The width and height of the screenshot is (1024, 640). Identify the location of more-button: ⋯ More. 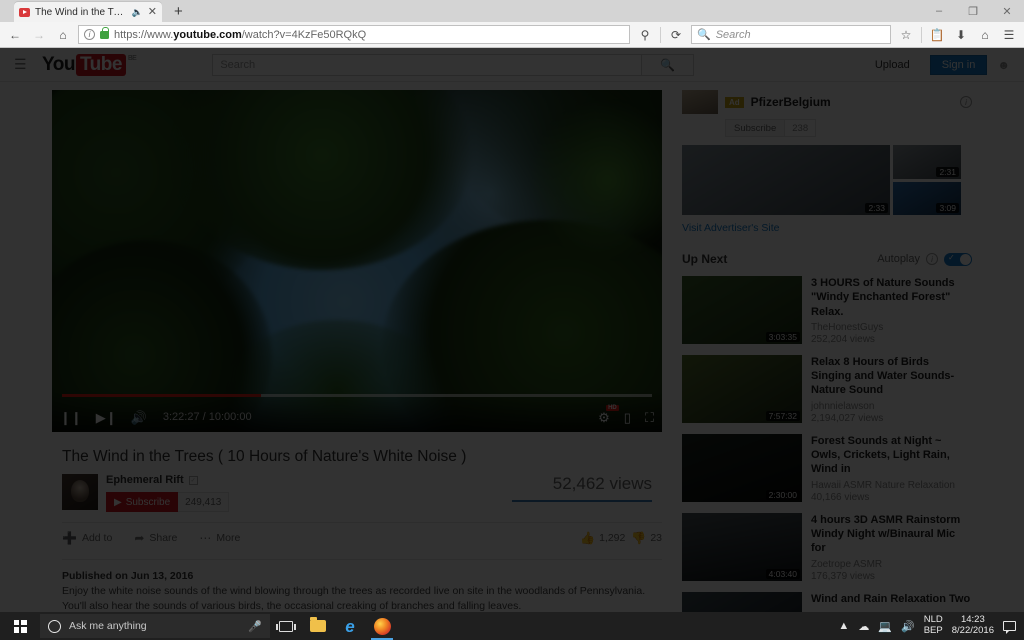
(219, 538).